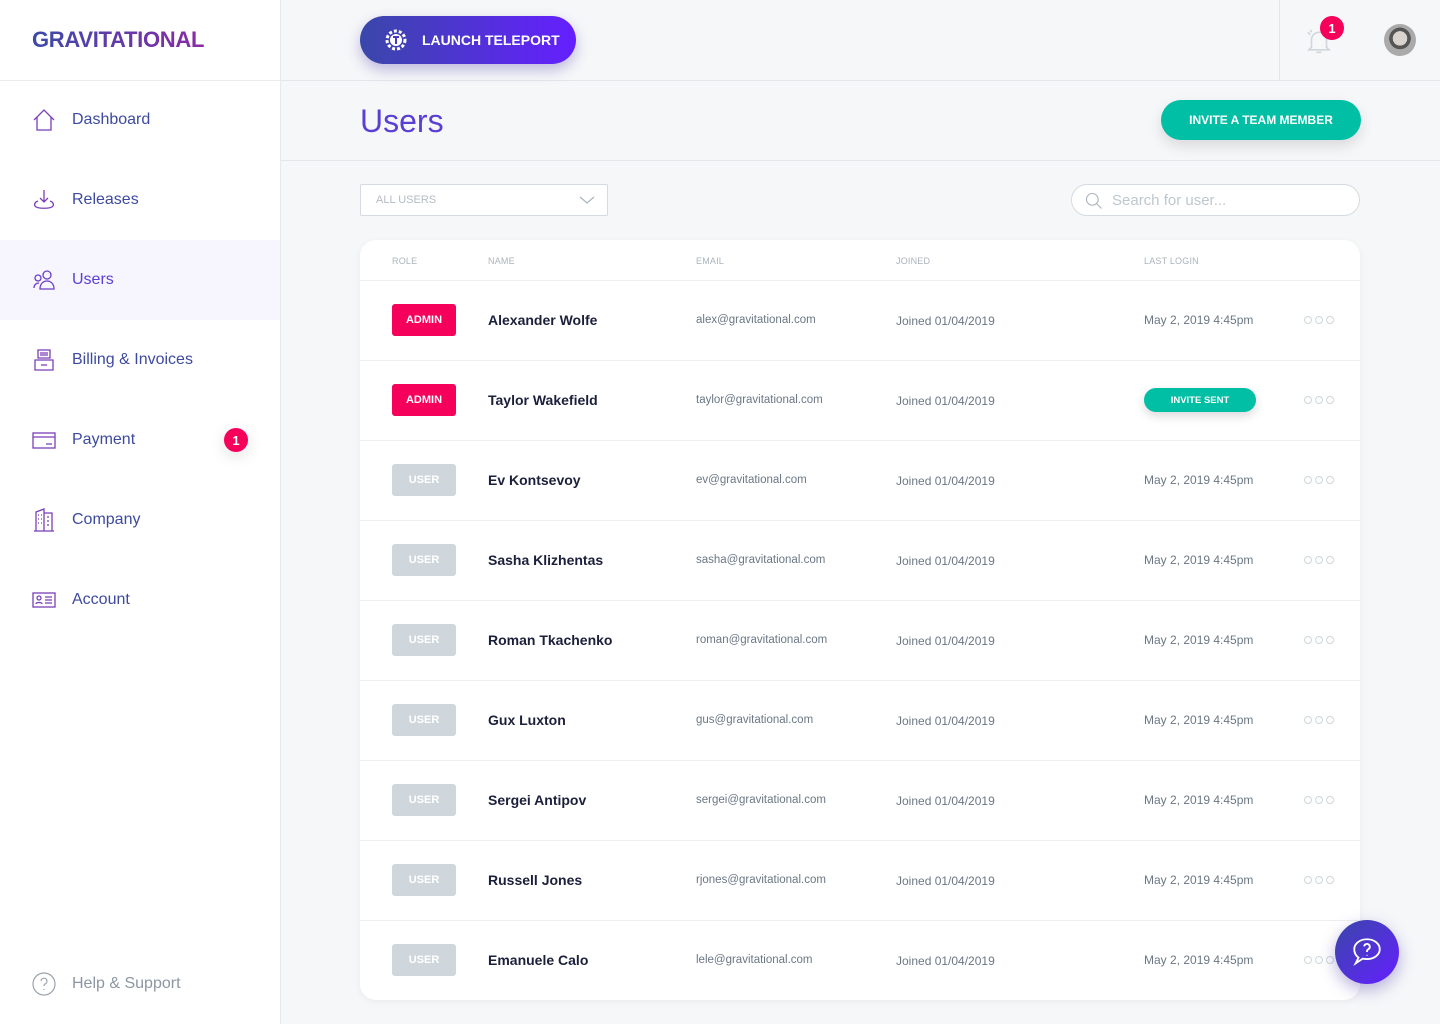 The width and height of the screenshot is (1440, 1024). I want to click on help-support-link: Help & Support, so click(106, 984).